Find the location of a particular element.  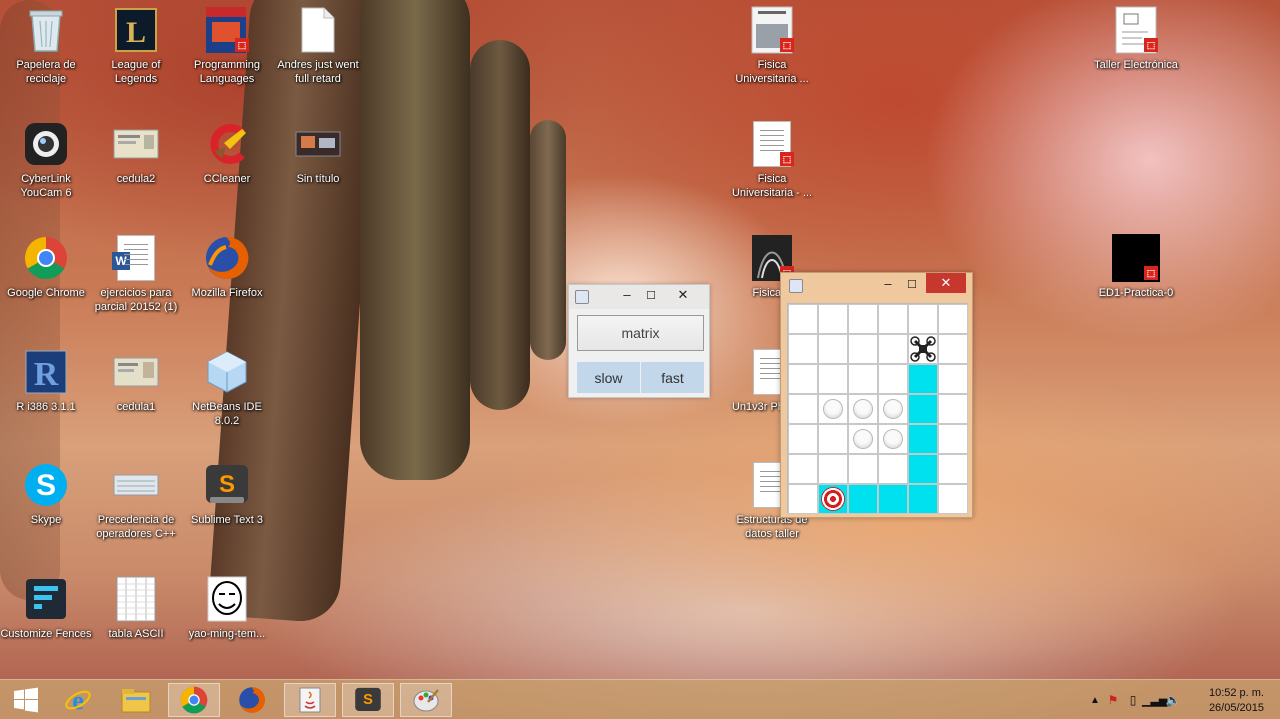

taskbar-paint is located at coordinates (426, 700).